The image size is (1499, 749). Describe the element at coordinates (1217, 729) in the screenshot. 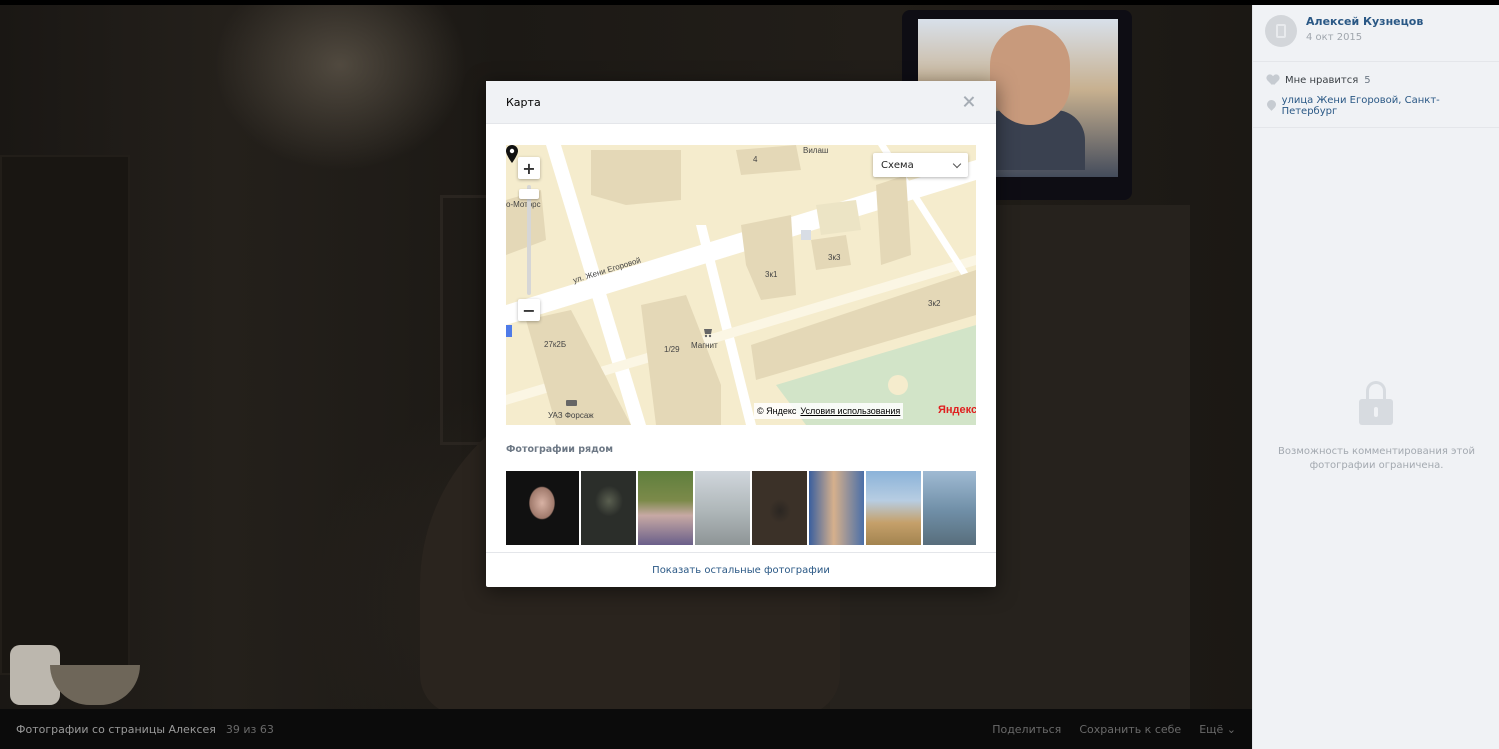

I see `more-button: Ещё ⌄` at that location.